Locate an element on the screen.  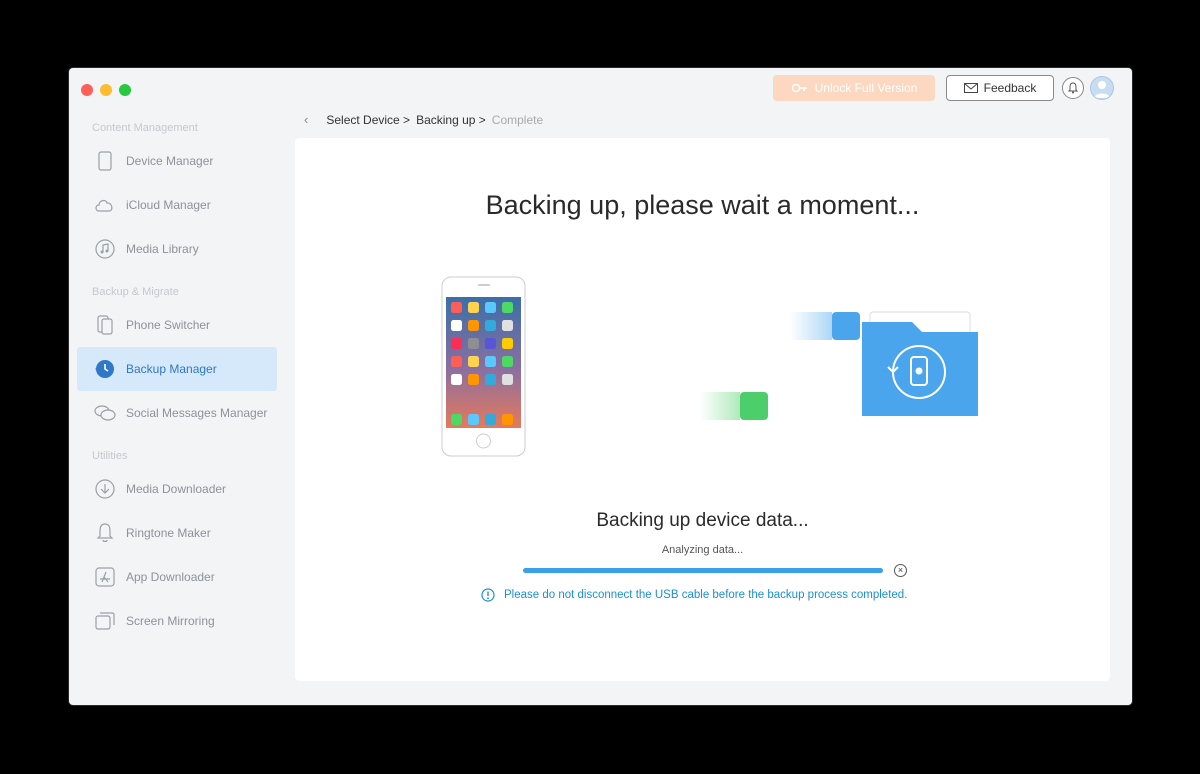
minimize-window-button is located at coordinates (106, 90).